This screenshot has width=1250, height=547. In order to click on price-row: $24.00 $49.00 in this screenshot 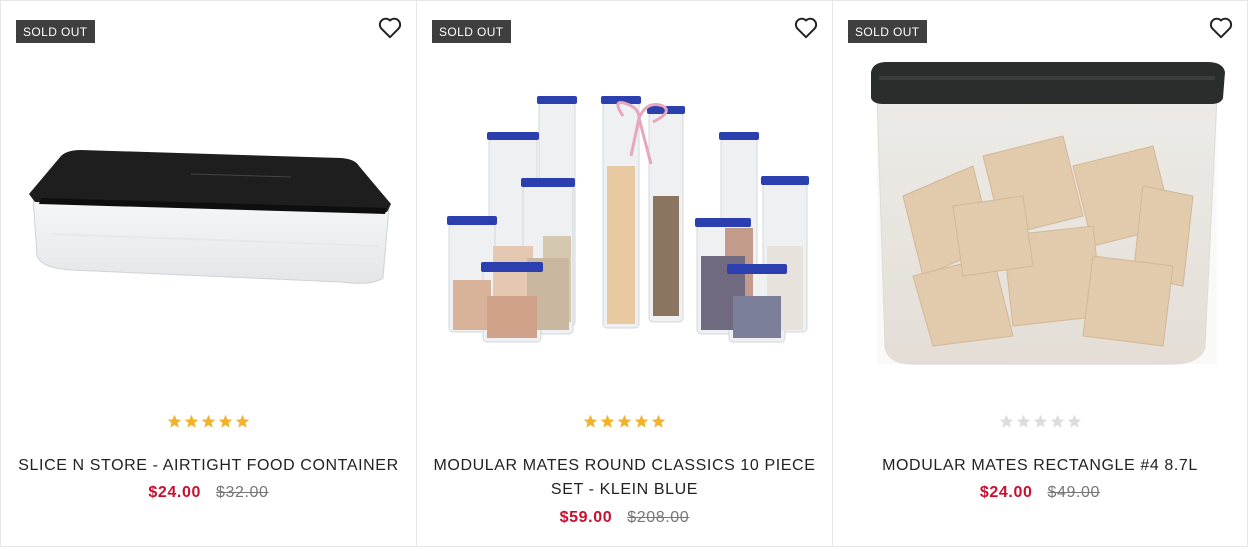, I will do `click(1040, 493)`.